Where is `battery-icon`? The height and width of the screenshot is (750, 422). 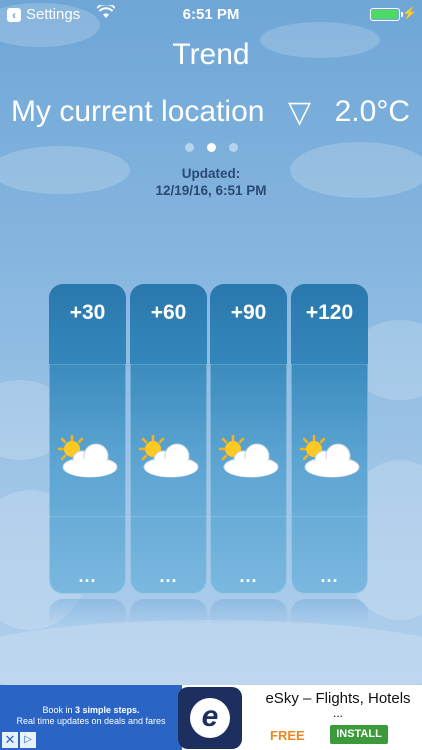 battery-icon is located at coordinates (385, 14).